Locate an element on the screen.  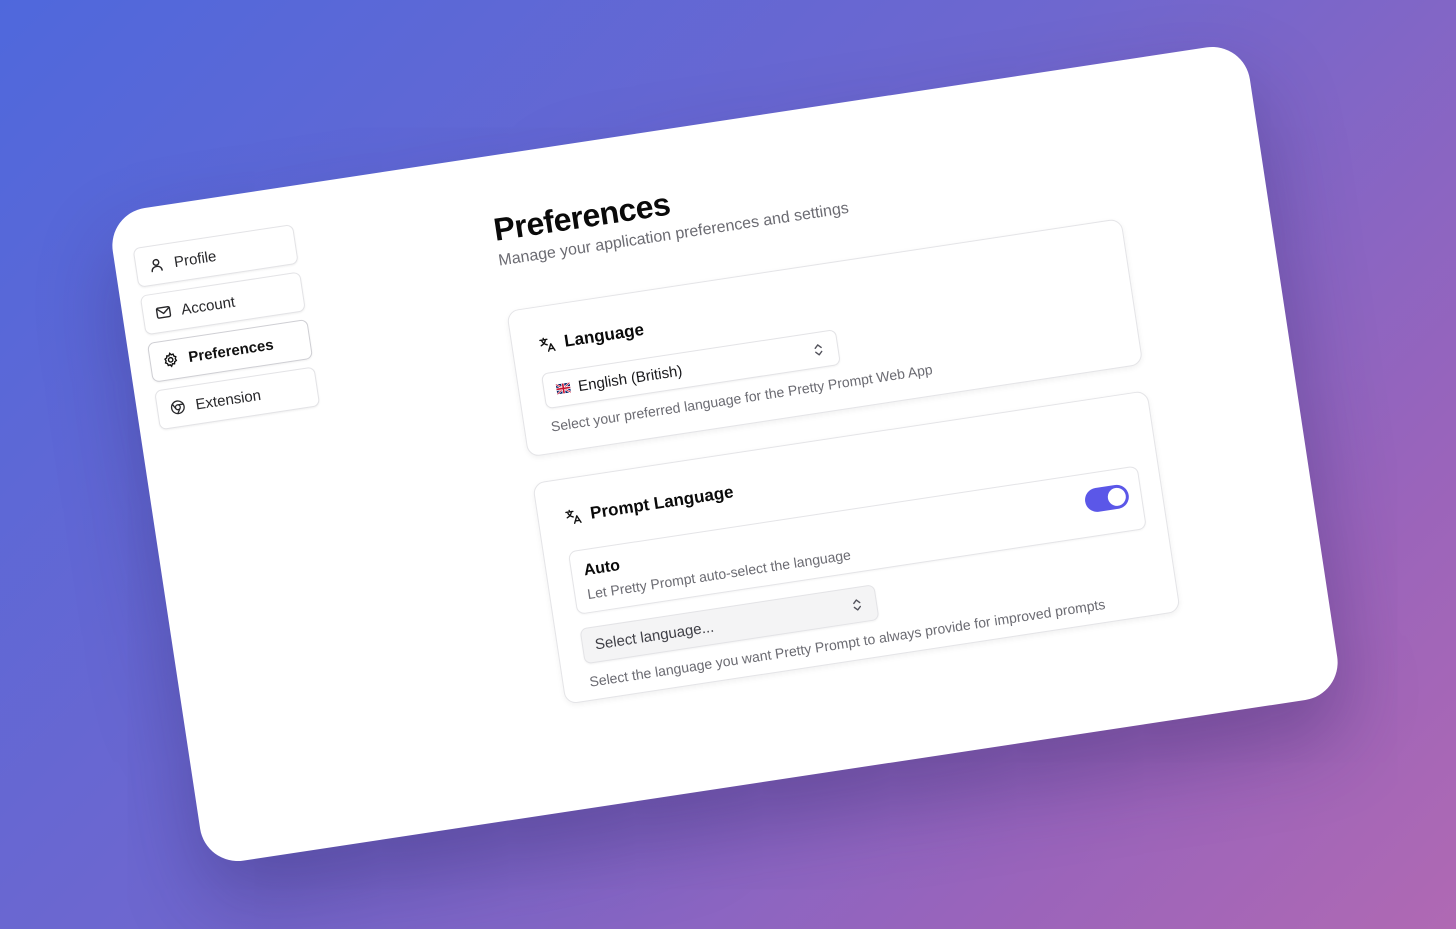
sidebar: Profile Account Preferences Extension is located at coordinates (227, 331).